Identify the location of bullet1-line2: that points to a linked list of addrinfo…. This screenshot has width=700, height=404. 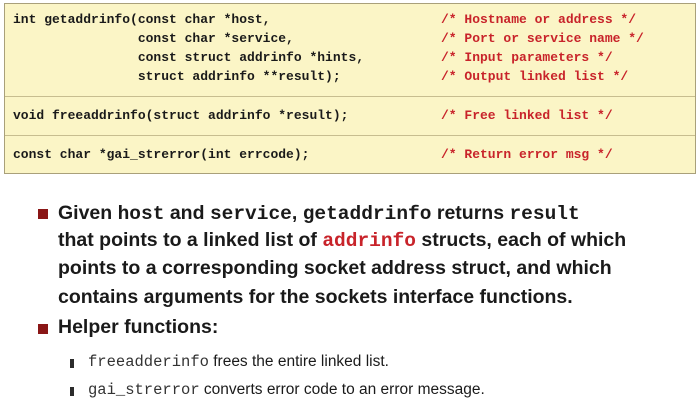
(342, 240).